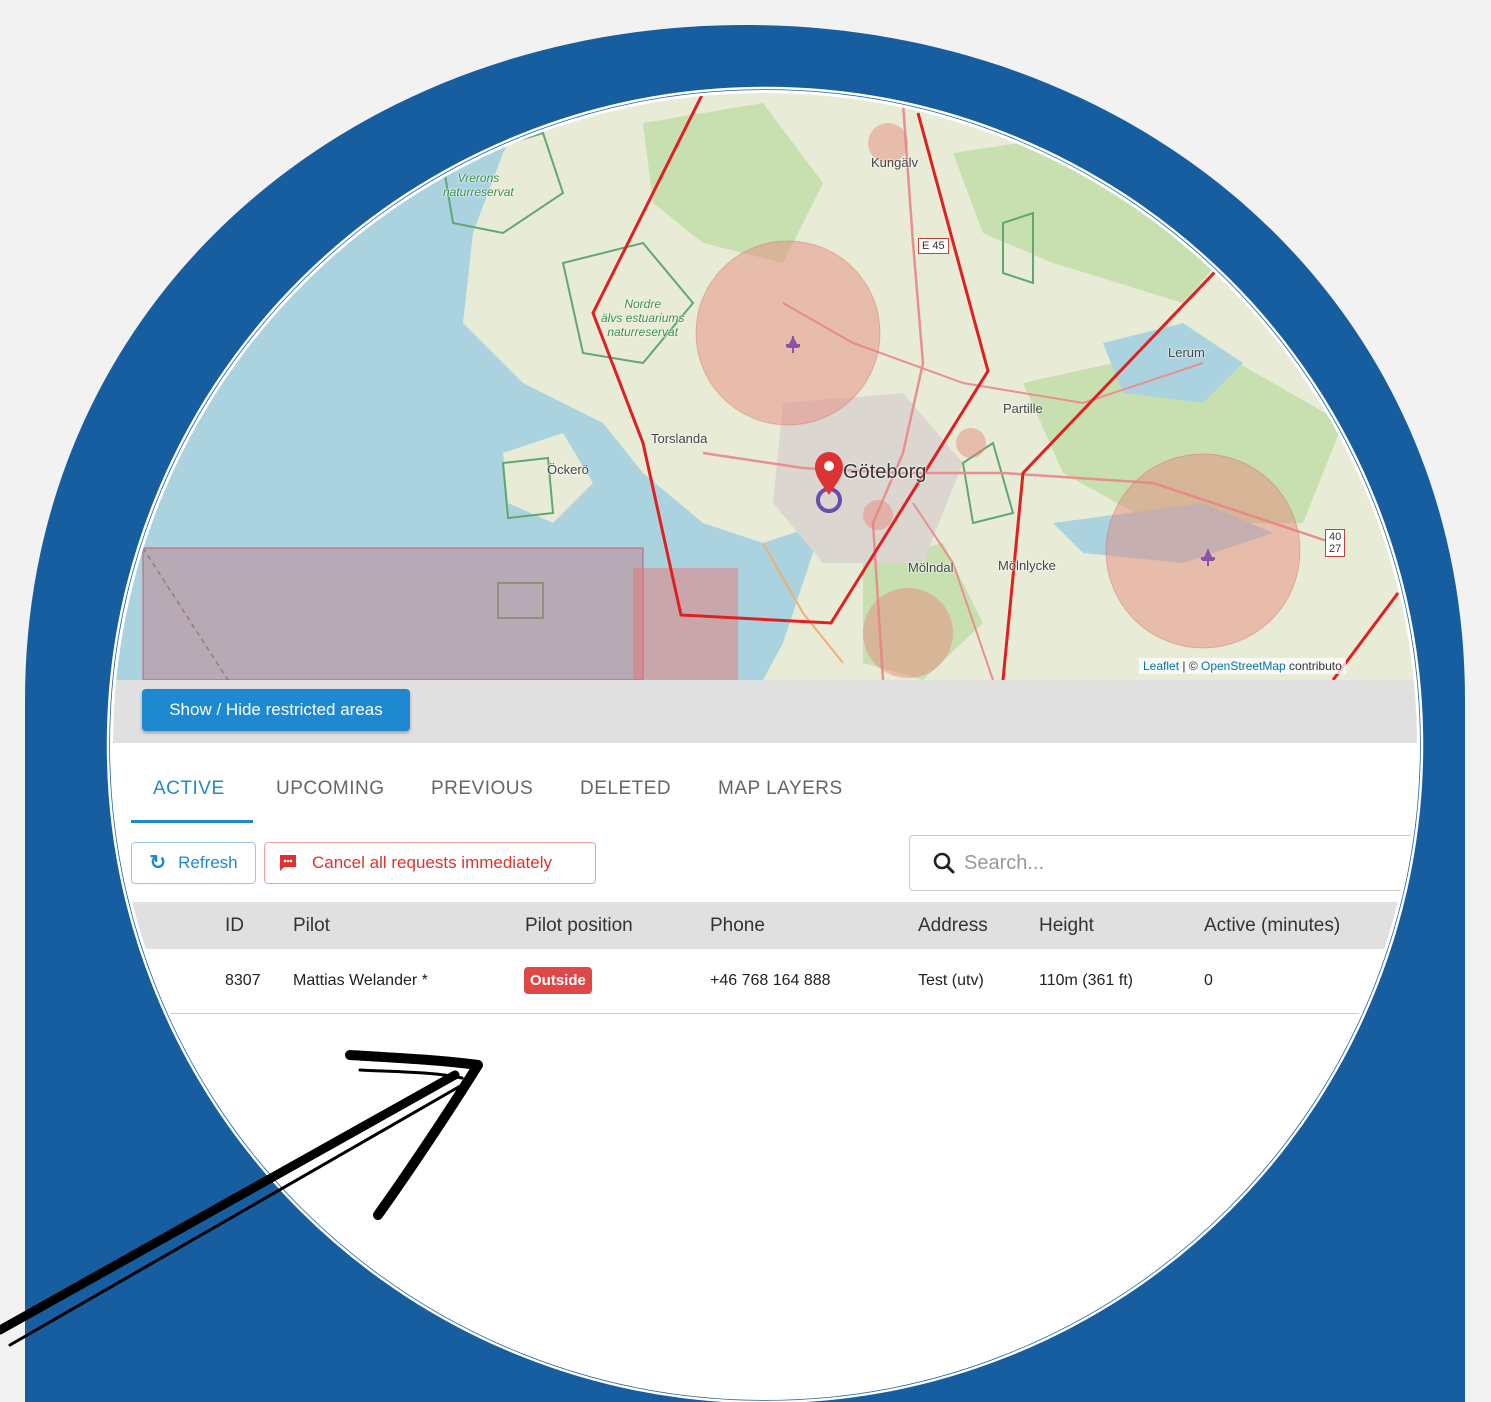  Describe the element at coordinates (885, 472) in the screenshot. I see `map-label-goteborg: Göteborg` at that location.